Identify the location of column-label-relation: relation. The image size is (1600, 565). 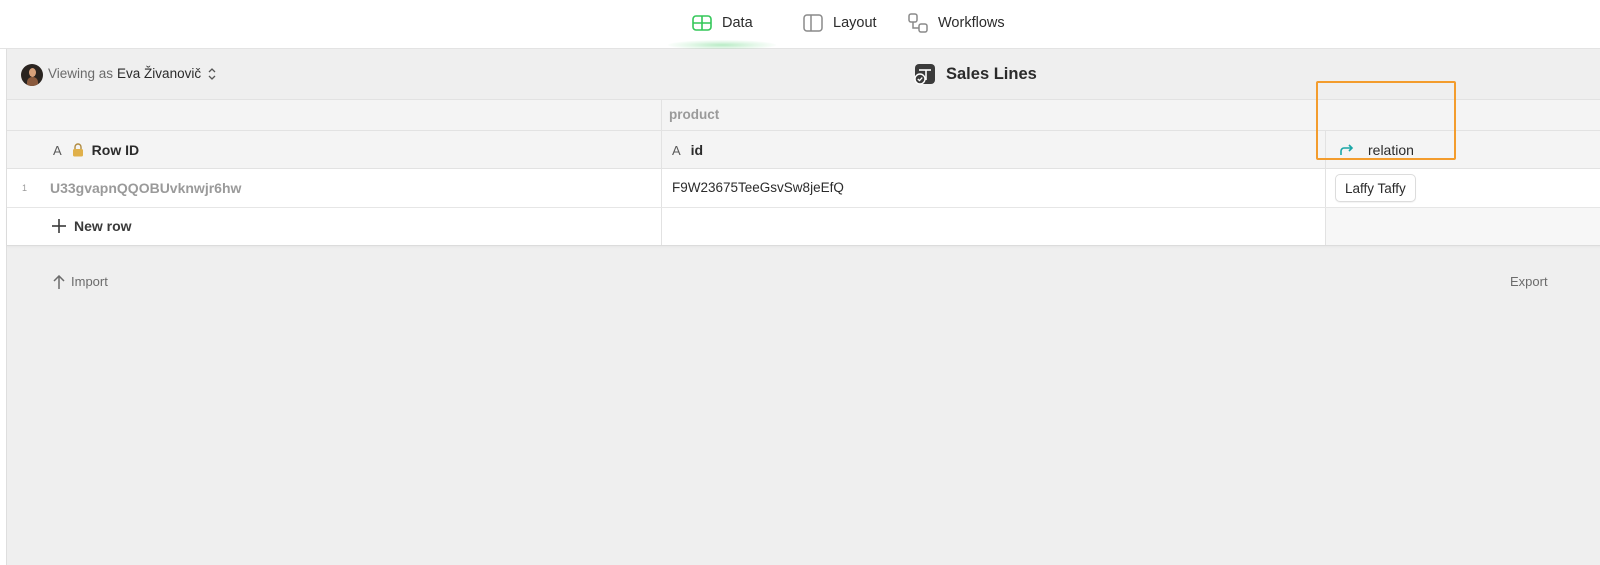
(1391, 150).